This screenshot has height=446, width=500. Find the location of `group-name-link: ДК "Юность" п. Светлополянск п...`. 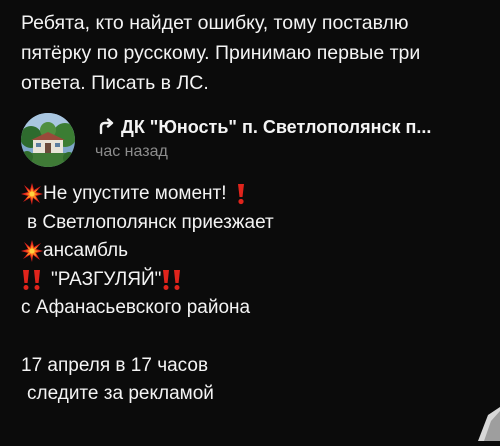

group-name-link: ДК "Юность" п. Светлополянск п... is located at coordinates (306, 127).